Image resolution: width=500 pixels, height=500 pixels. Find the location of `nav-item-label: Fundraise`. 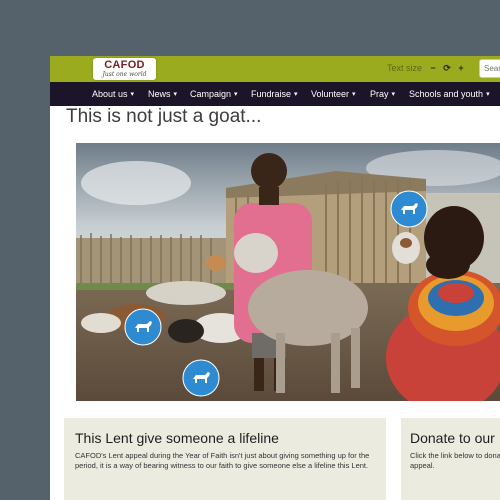

nav-item-label: Fundraise is located at coordinates (271, 94).